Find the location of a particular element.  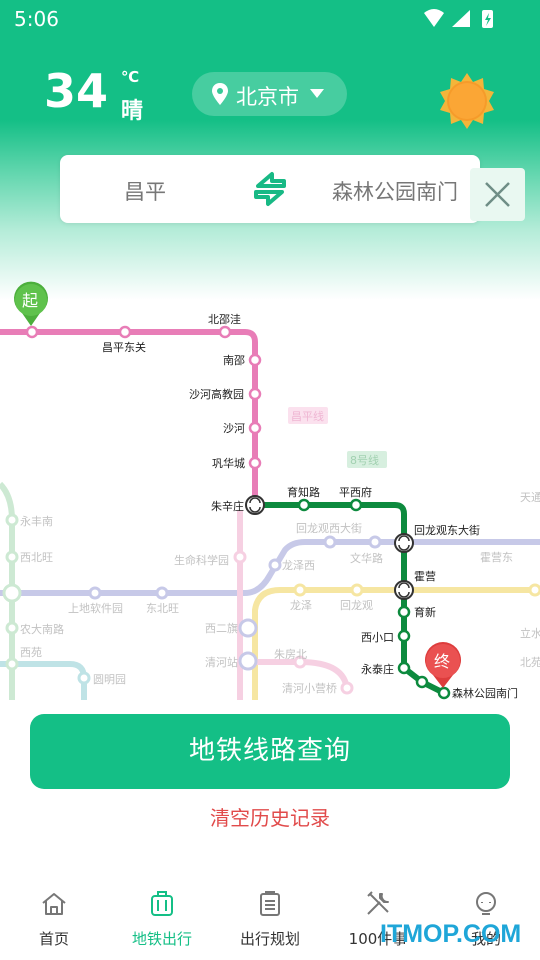

line-label-line8: 8号线 is located at coordinates (367, 459).